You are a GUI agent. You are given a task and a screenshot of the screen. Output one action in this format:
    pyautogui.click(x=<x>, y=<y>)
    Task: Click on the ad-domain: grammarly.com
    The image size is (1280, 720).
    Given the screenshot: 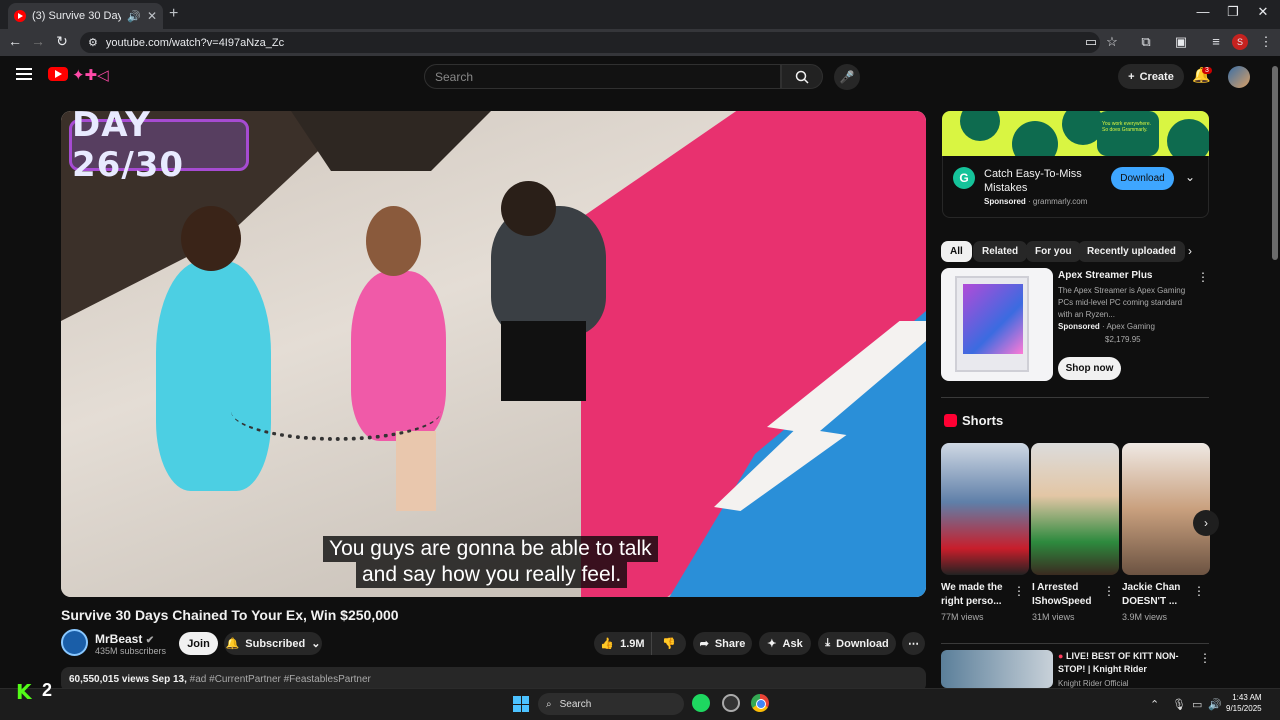 What is the action you would take?
    pyautogui.click(x=1060, y=201)
    